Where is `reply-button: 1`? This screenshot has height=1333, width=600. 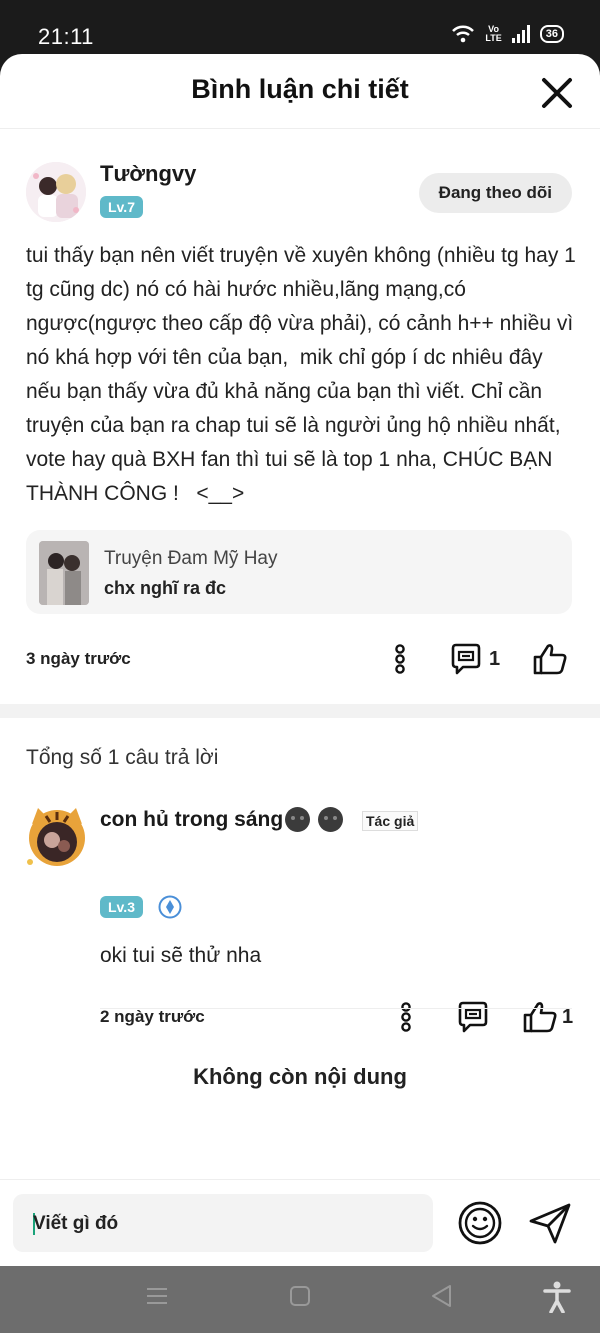 reply-button: 1 is located at coordinates (474, 659).